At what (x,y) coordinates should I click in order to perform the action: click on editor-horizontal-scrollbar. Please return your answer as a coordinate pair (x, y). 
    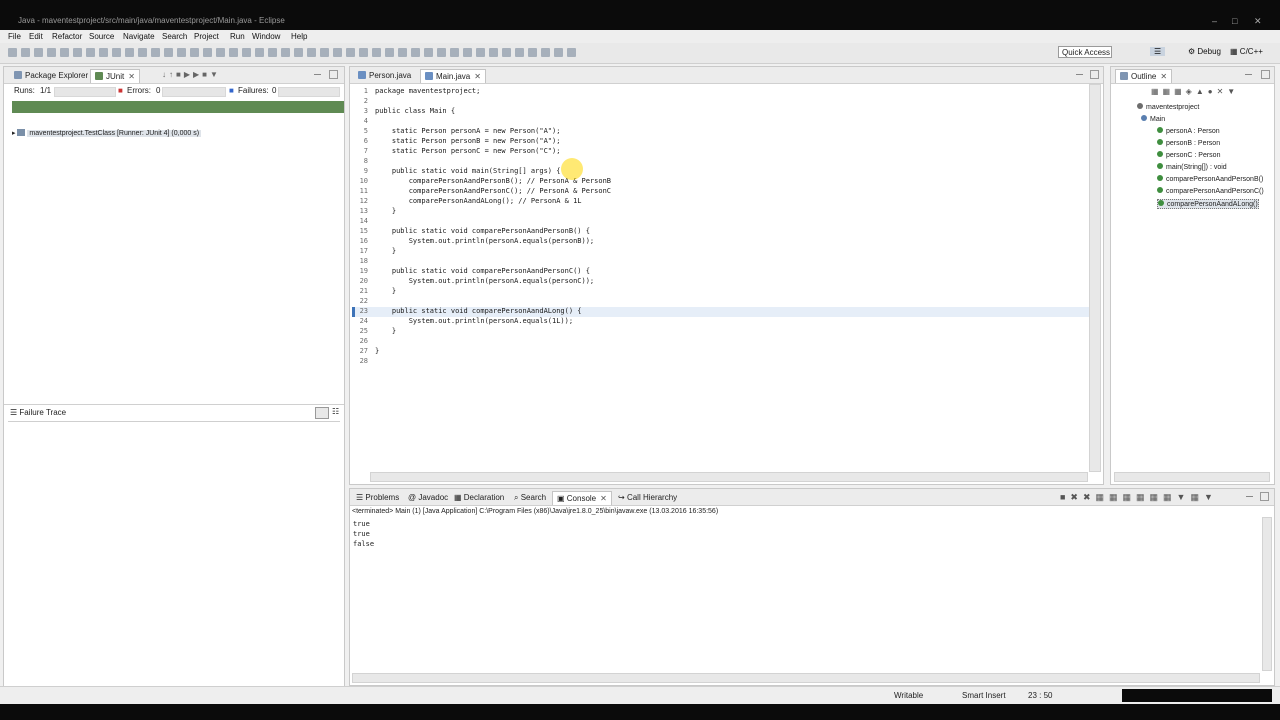
    Looking at the image, I should click on (729, 477).